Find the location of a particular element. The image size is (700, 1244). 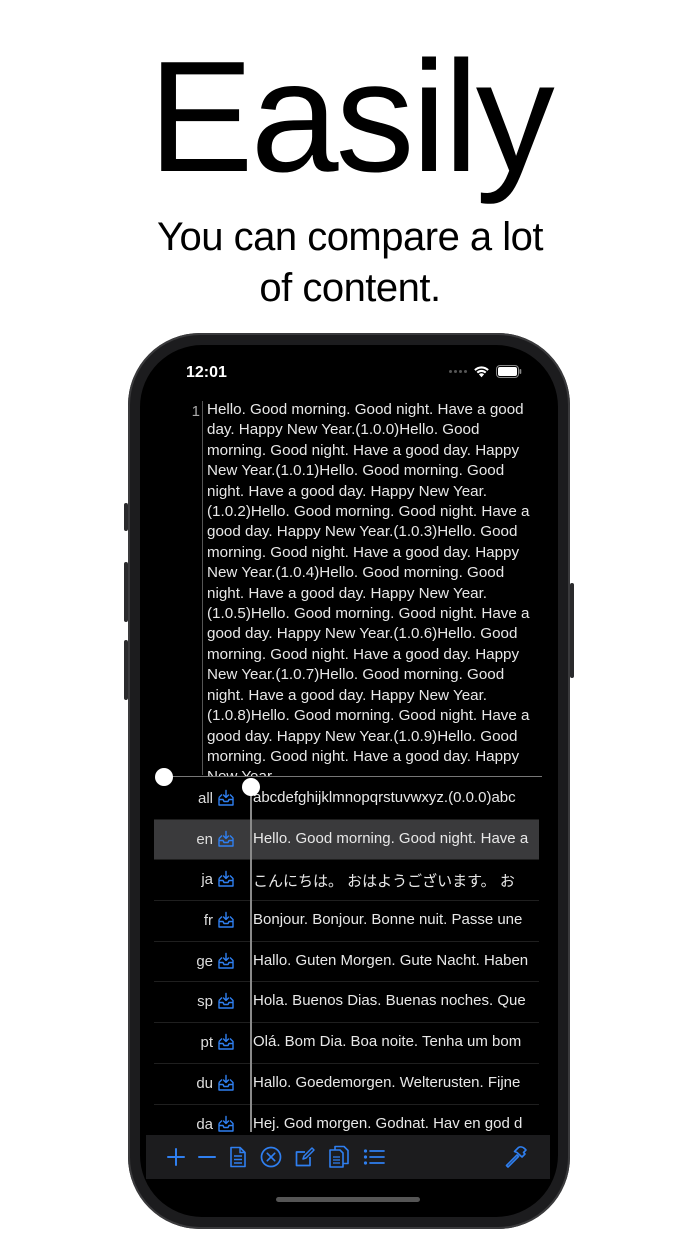

copy-button is located at coordinates (339, 1157).